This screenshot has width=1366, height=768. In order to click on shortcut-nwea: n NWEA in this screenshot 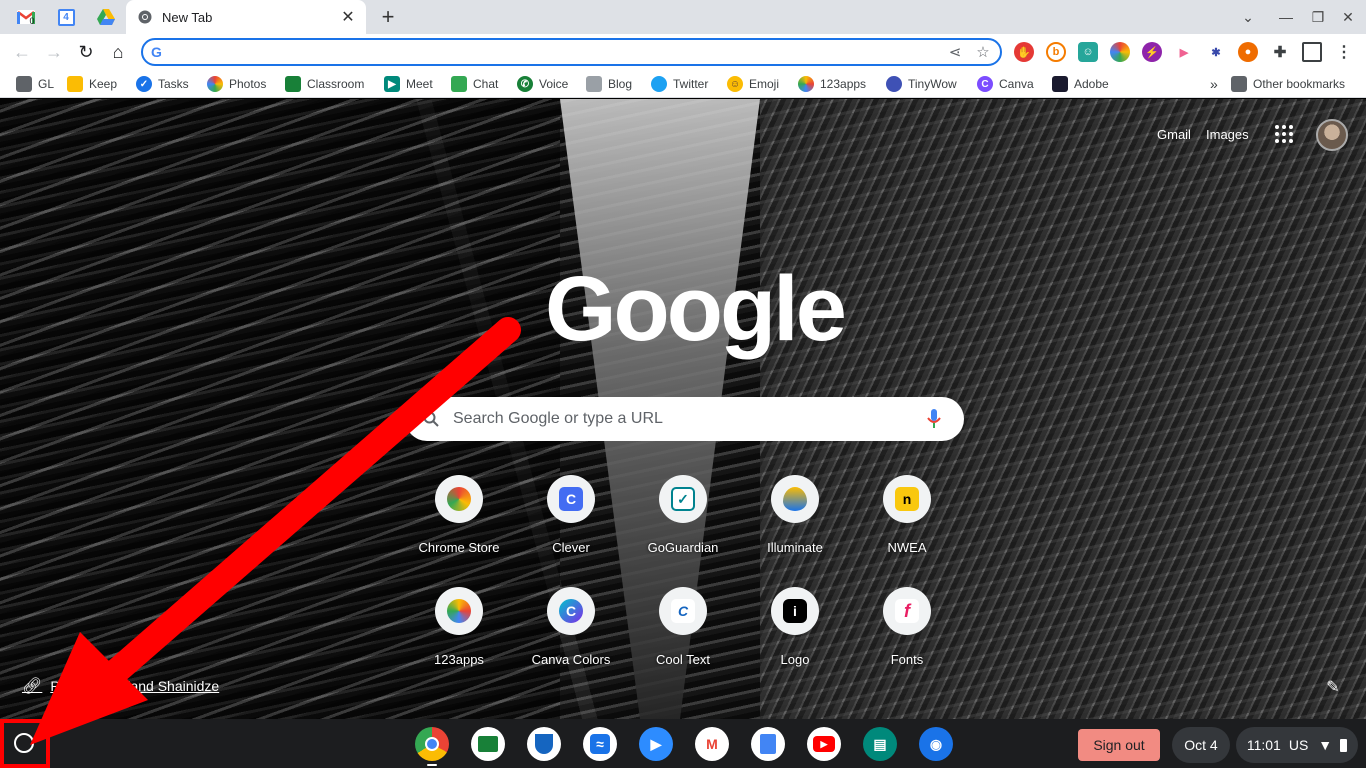, I will do `click(907, 525)`.